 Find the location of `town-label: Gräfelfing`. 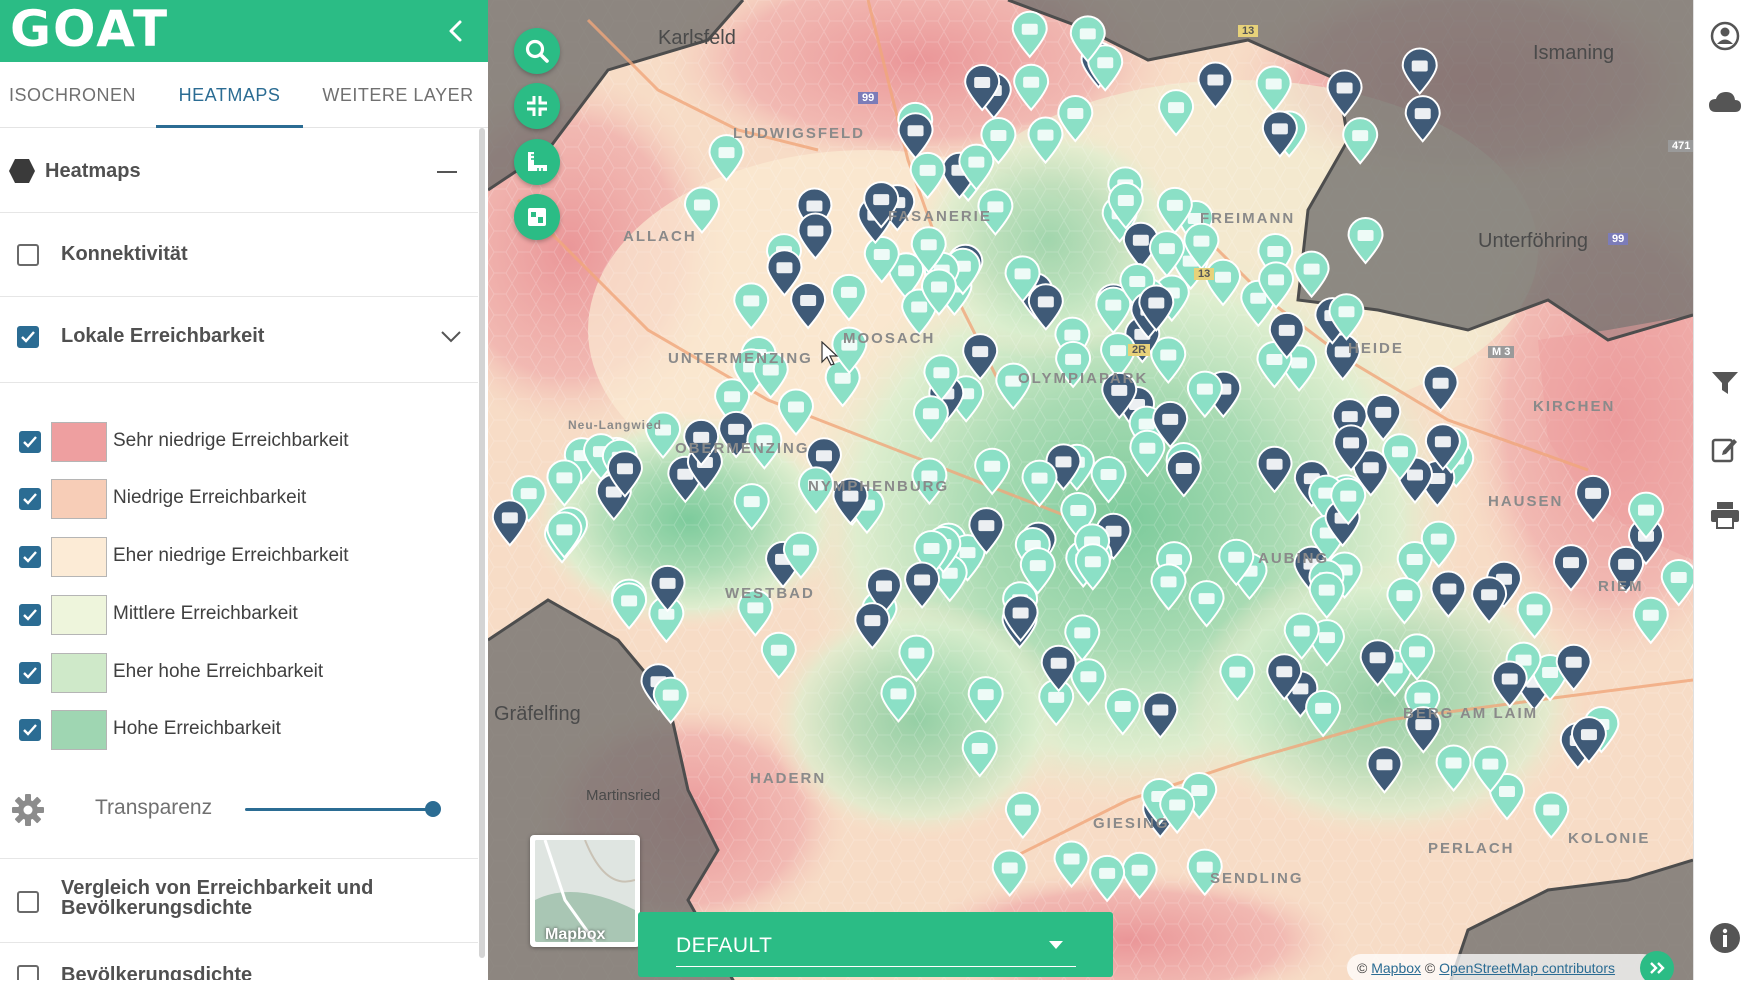

town-label: Gräfelfing is located at coordinates (537, 714).